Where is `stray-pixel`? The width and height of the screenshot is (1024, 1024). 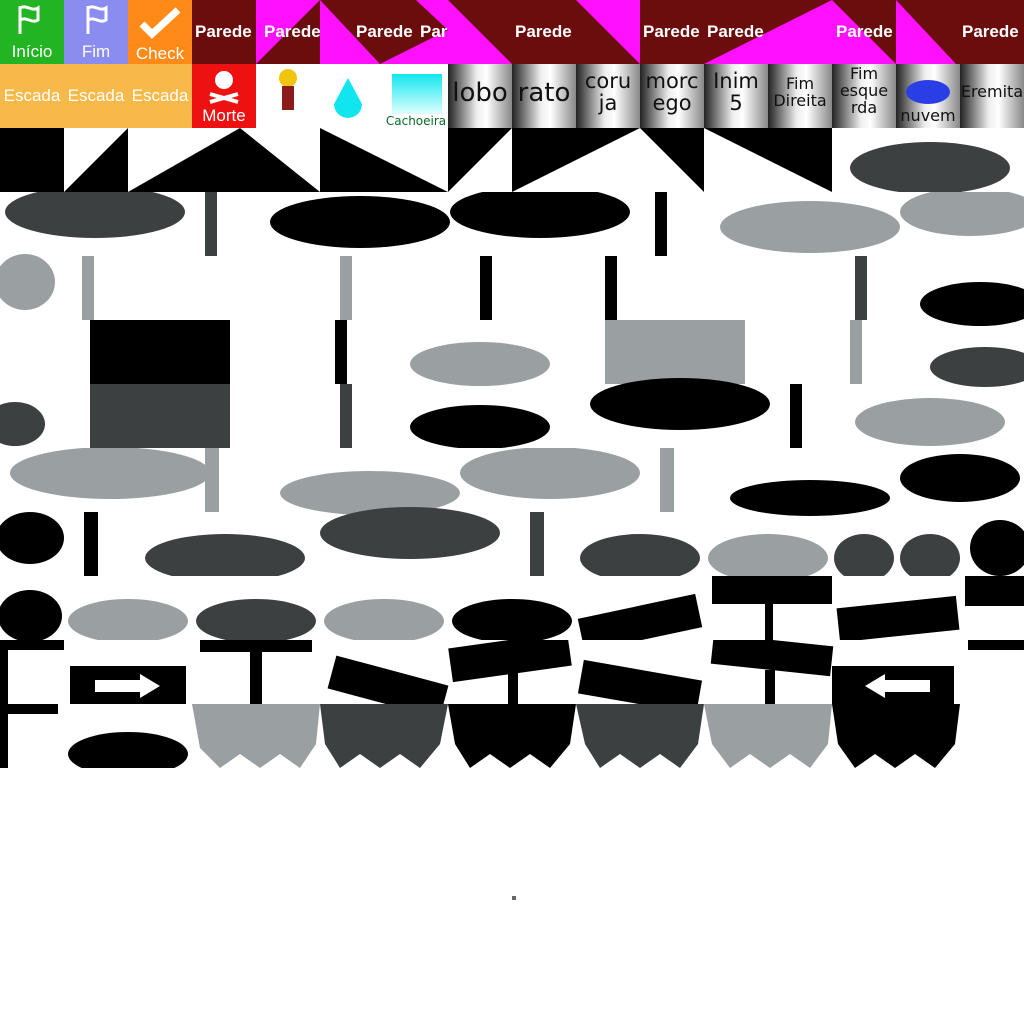 stray-pixel is located at coordinates (514, 898).